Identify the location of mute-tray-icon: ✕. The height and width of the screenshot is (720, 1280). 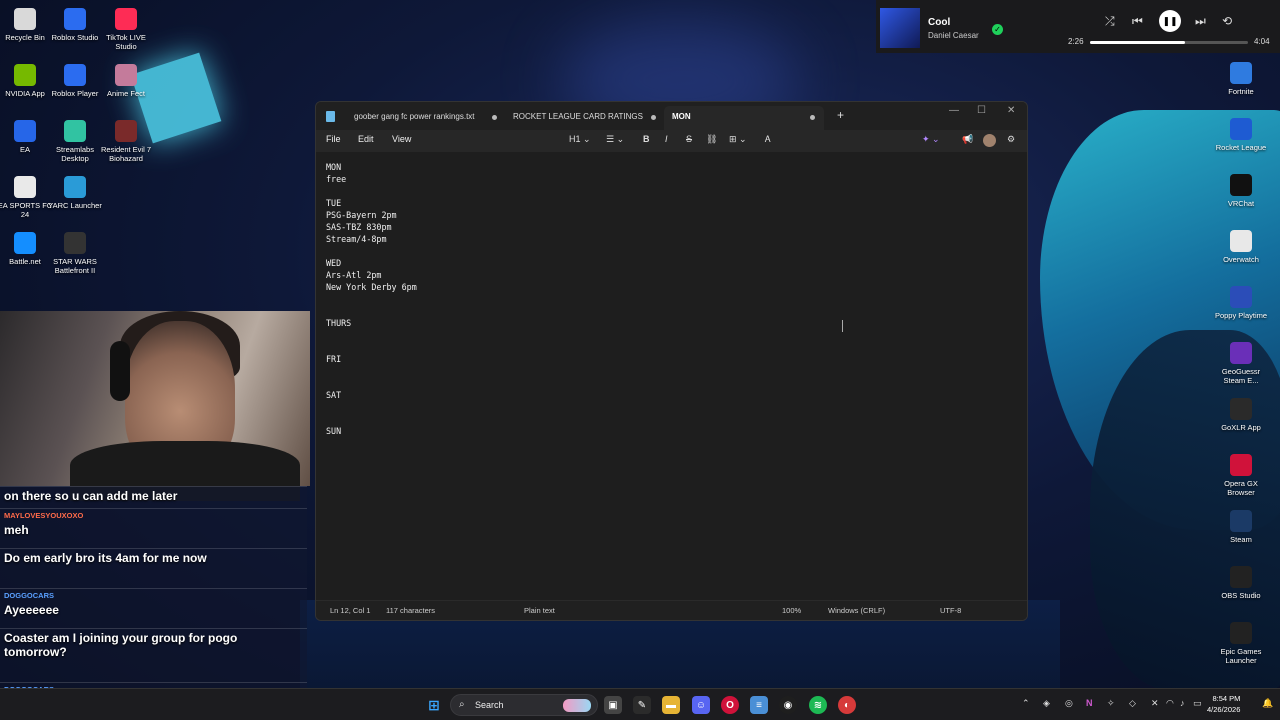
(1155, 703).